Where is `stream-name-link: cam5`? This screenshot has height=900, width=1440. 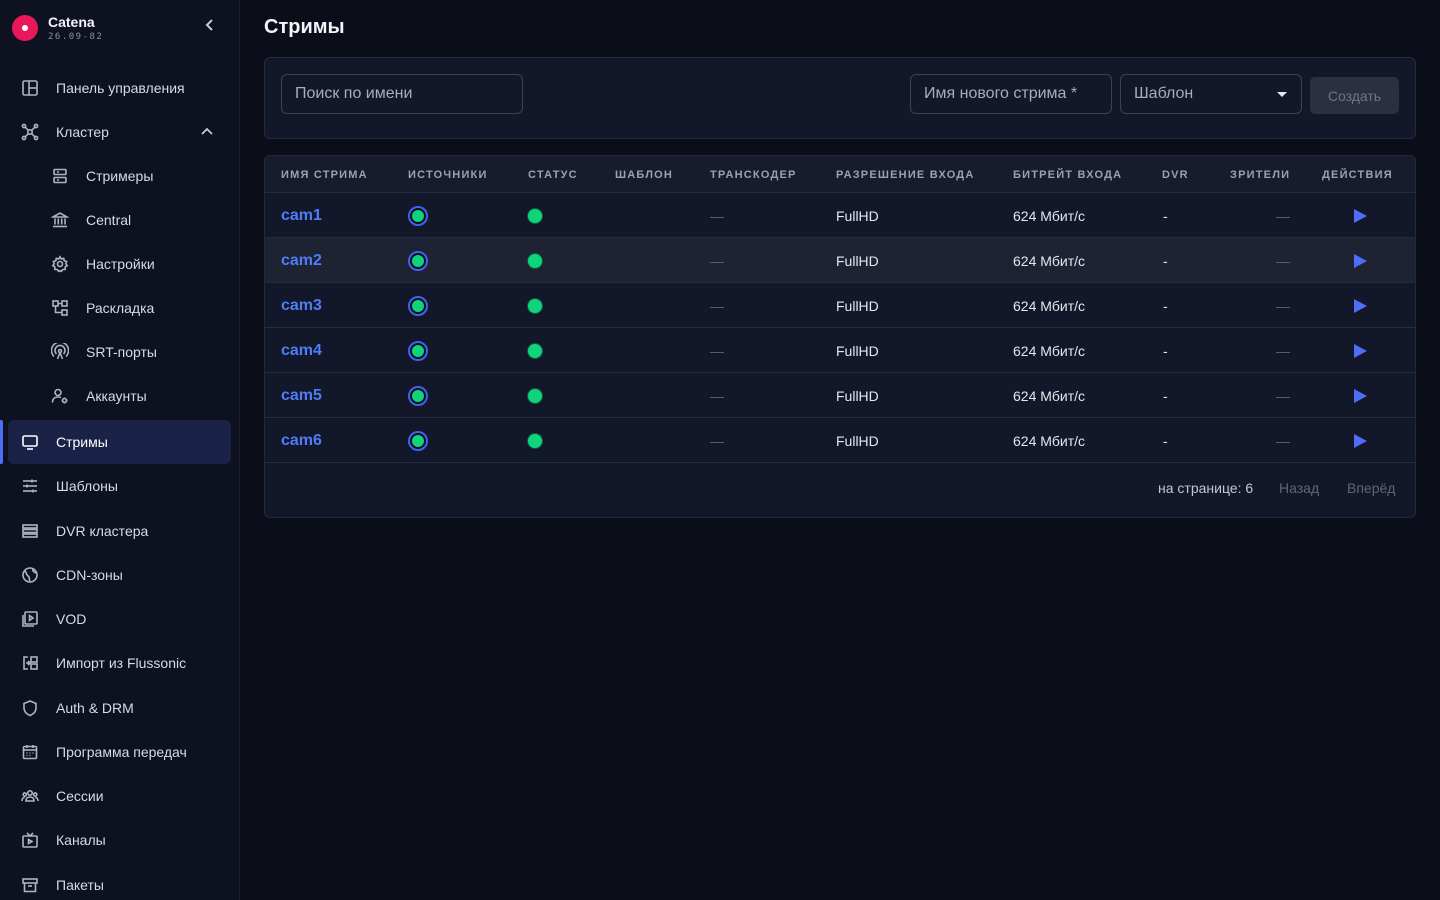 stream-name-link: cam5 is located at coordinates (301, 396).